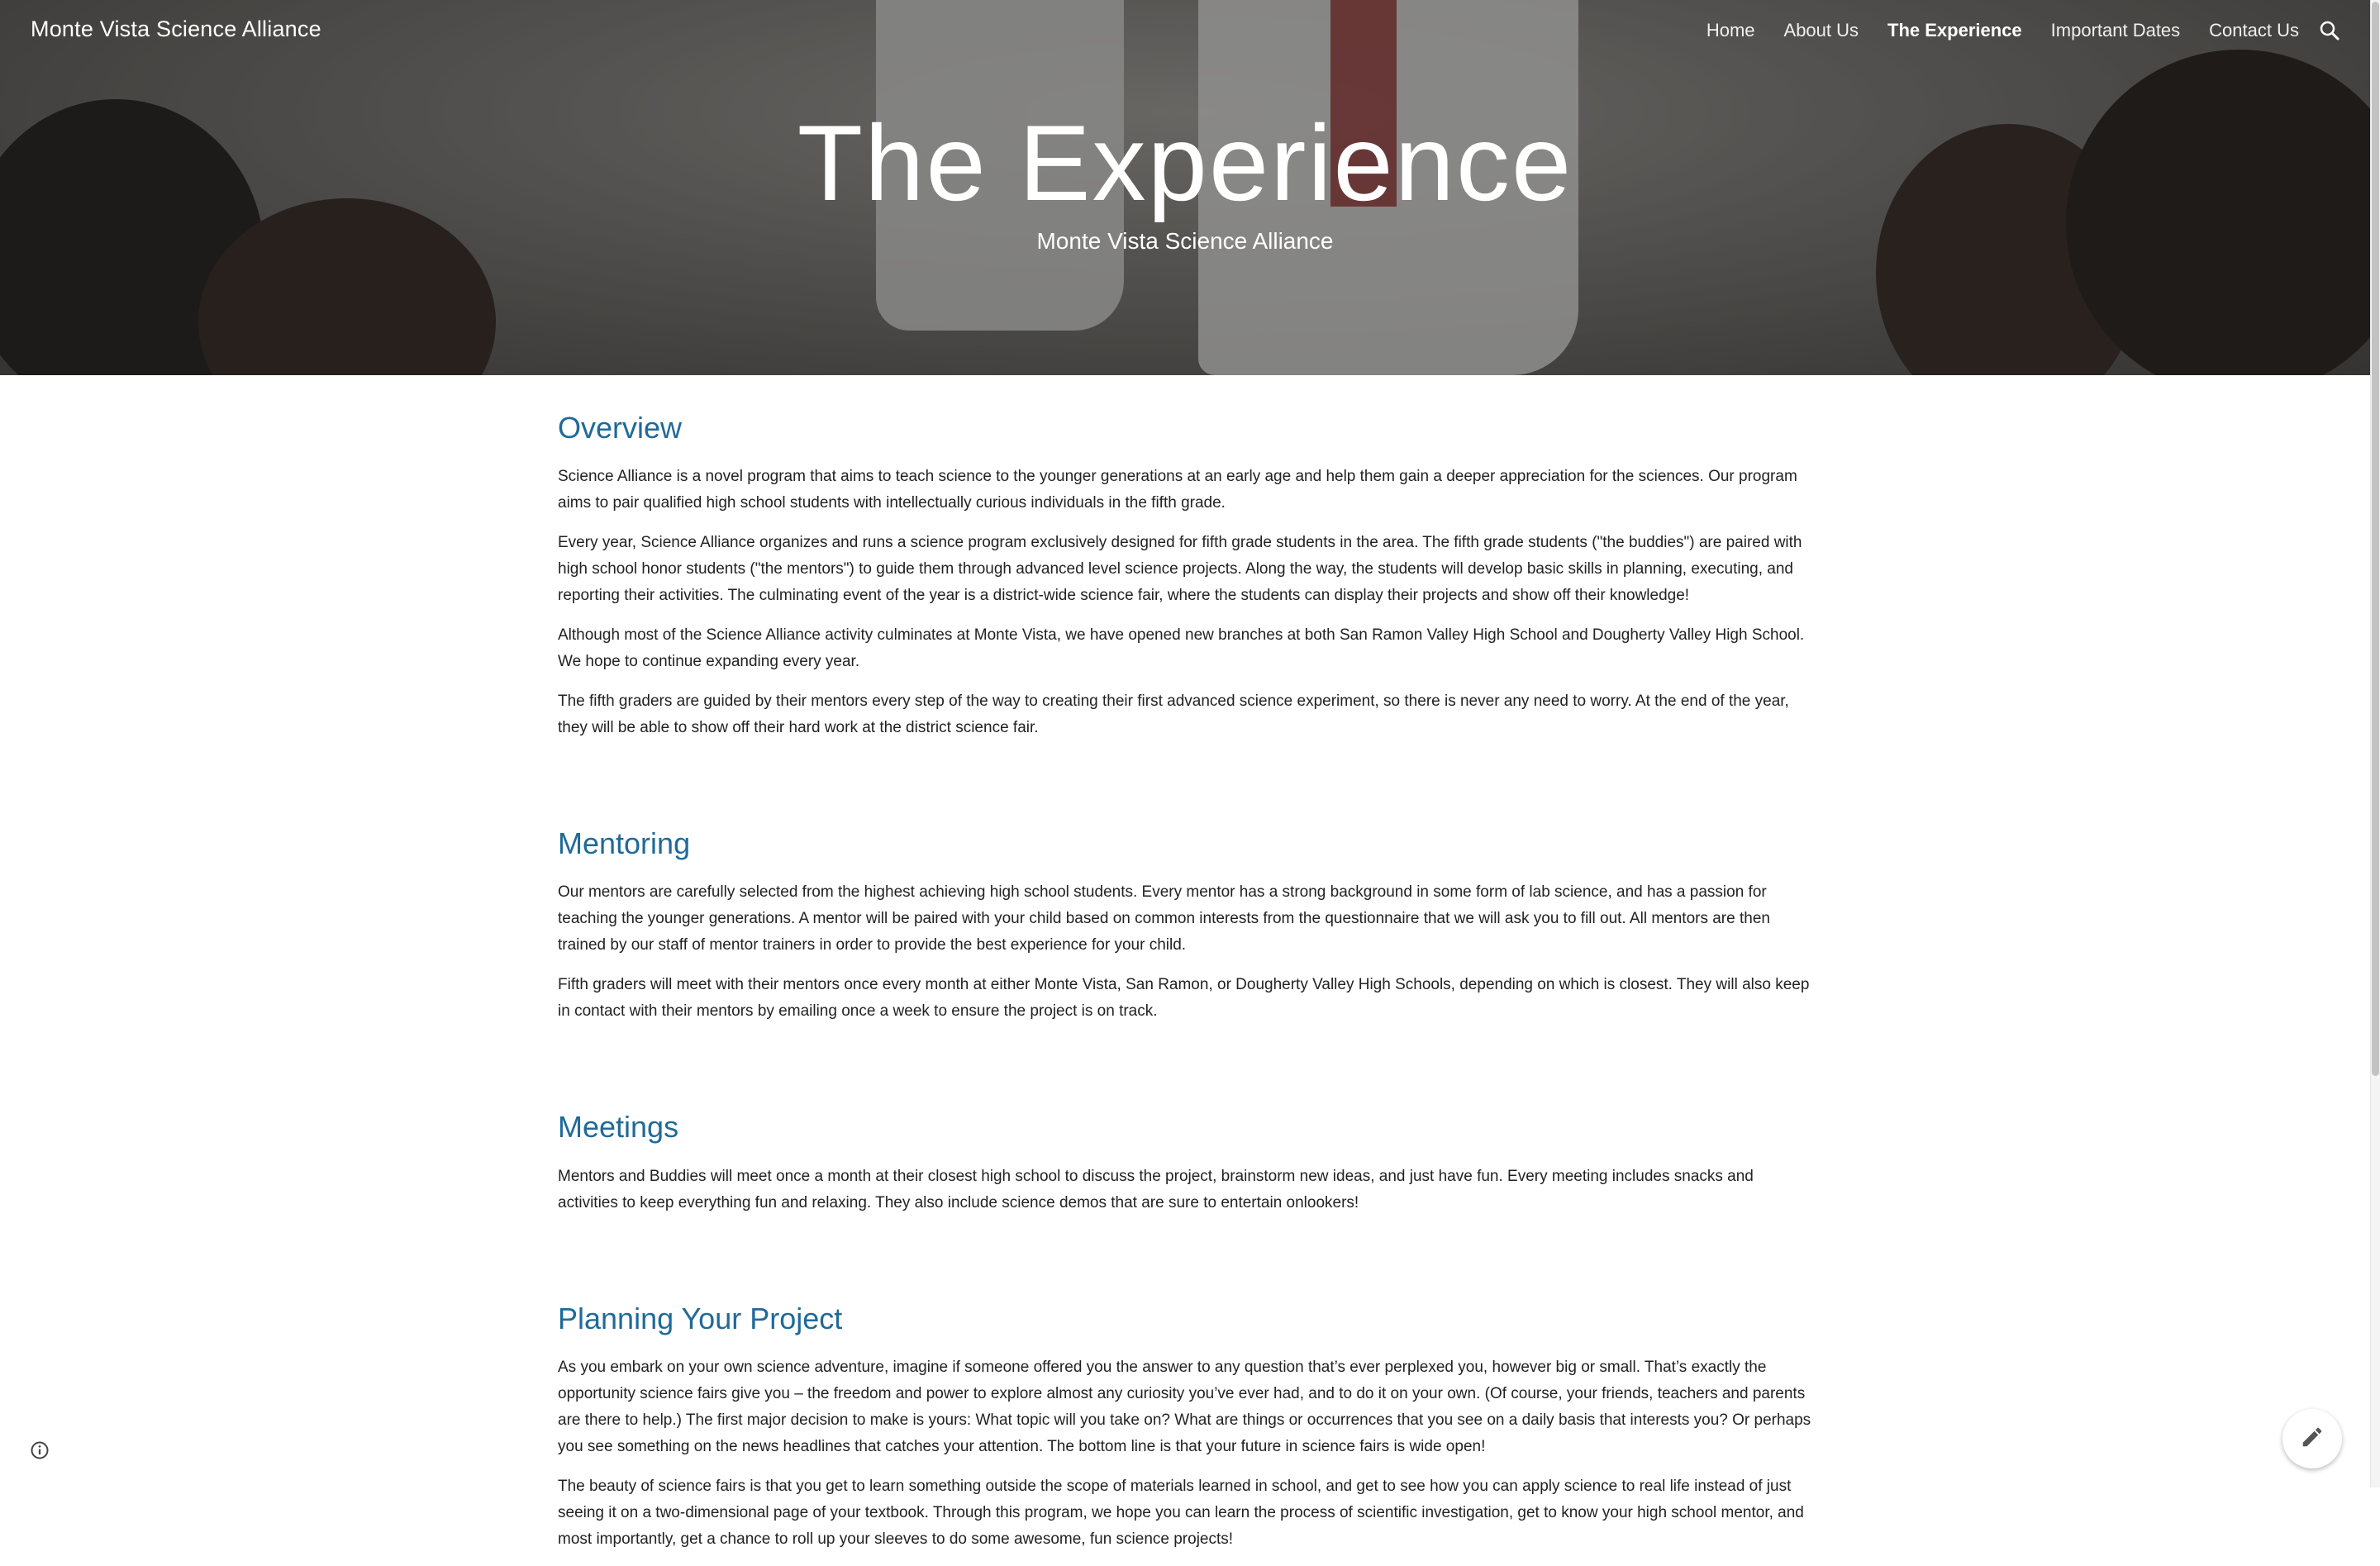 The height and width of the screenshot is (1566, 2380). I want to click on nav-the-experience: The Experience, so click(1954, 30).